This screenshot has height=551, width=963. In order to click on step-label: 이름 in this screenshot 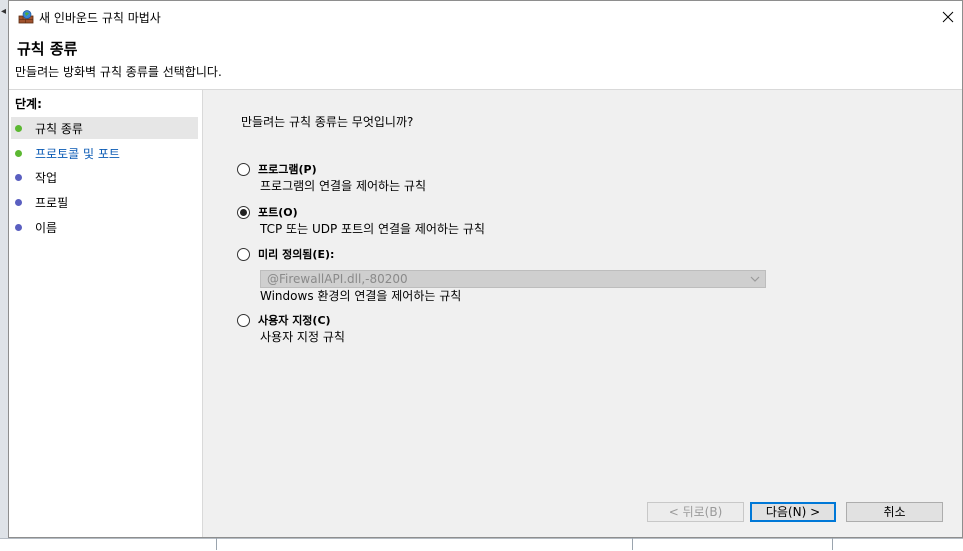, I will do `click(46, 228)`.